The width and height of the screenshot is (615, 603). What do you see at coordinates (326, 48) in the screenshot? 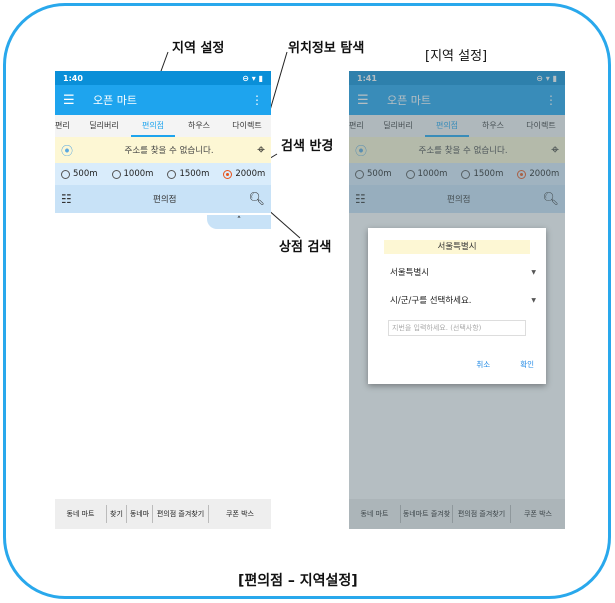
I see `callout-location-search: 위치정보 탐색` at bounding box center [326, 48].